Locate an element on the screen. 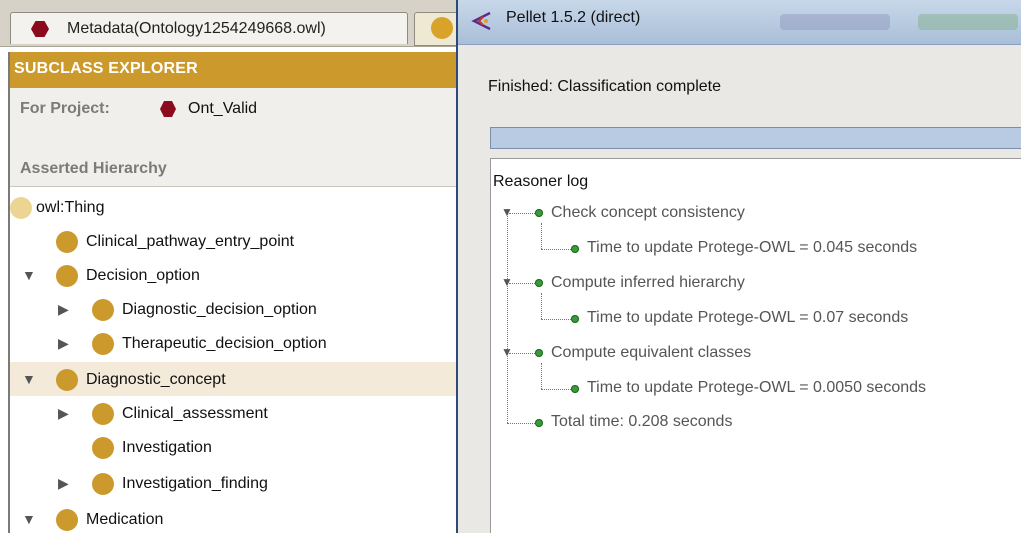 The width and height of the screenshot is (1021, 533). tree-node-label: Clinical_pathway_entry_point is located at coordinates (190, 241).